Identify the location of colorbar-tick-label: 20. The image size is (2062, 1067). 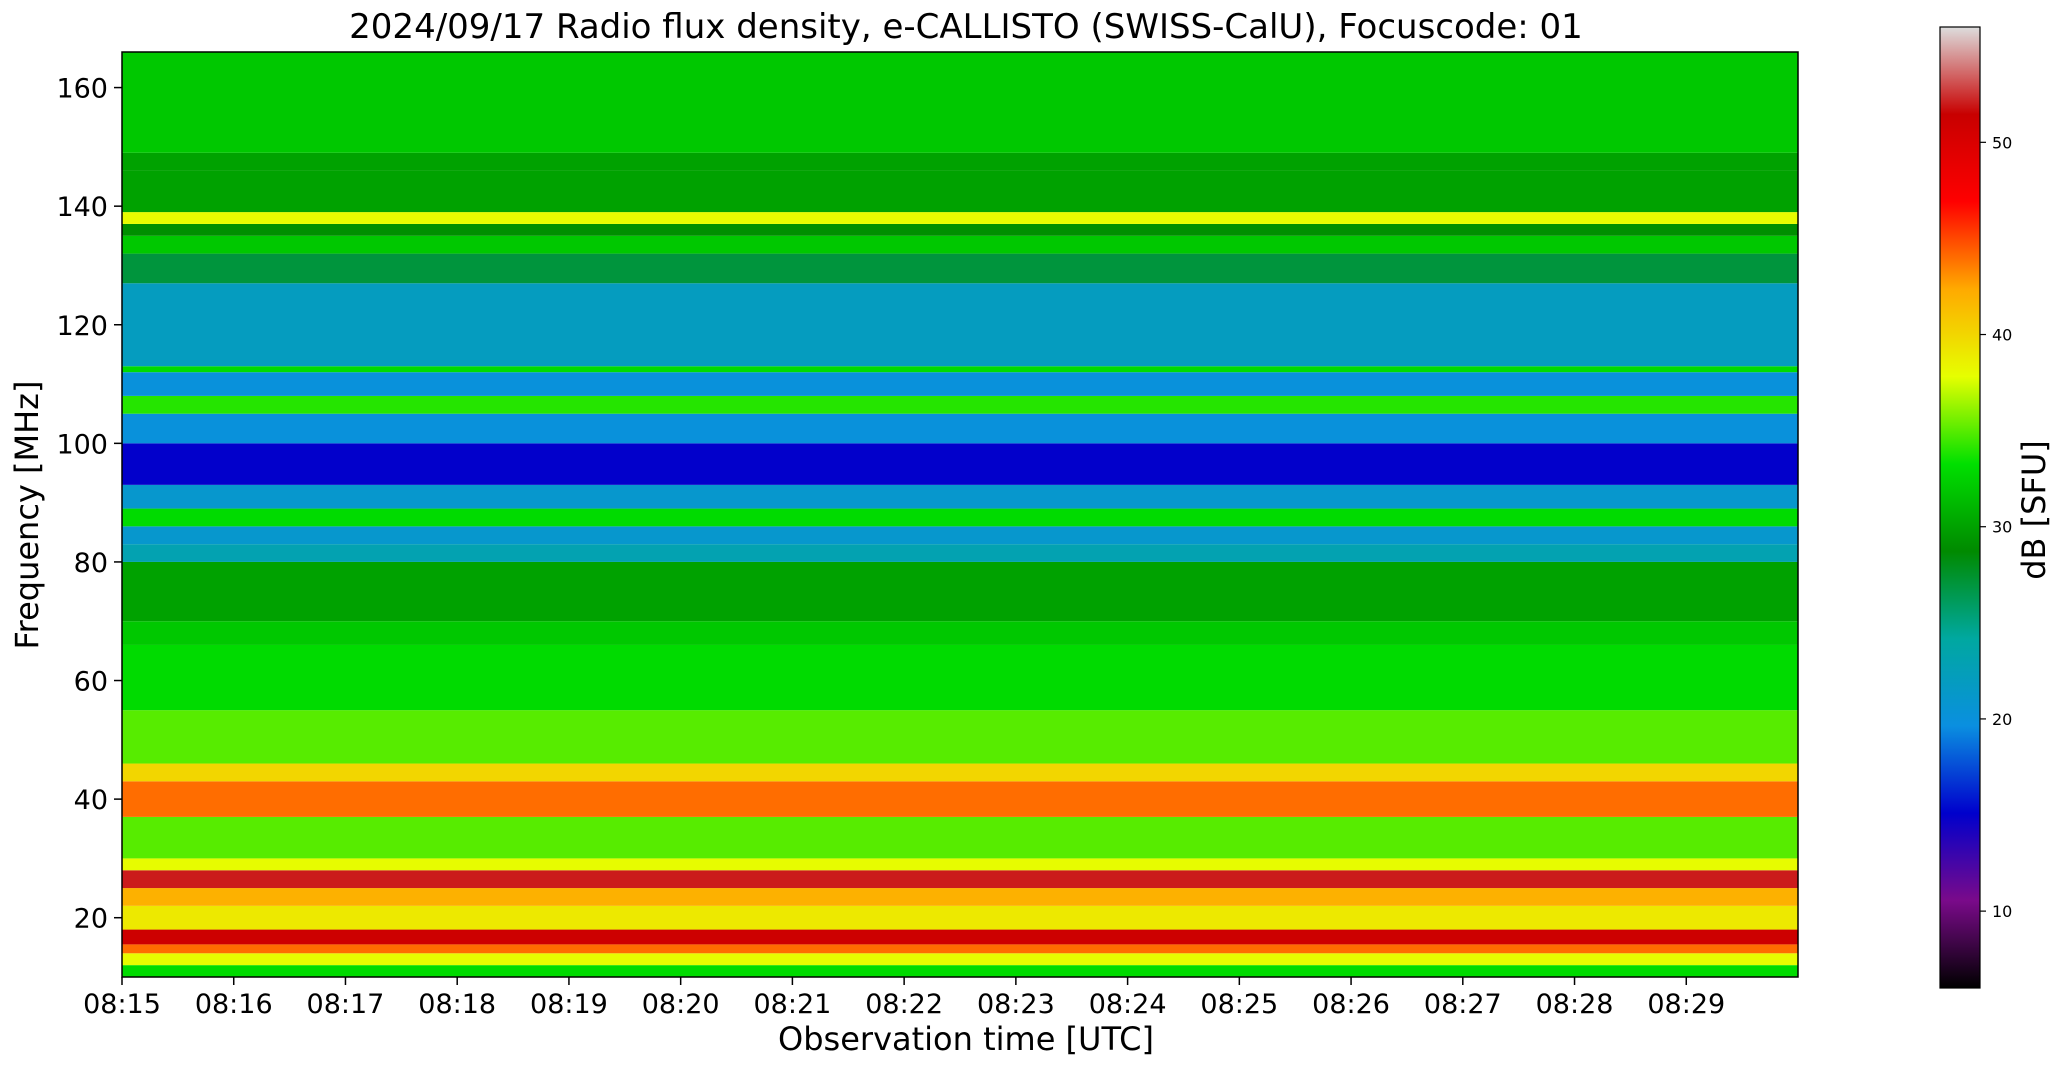
(2002, 719).